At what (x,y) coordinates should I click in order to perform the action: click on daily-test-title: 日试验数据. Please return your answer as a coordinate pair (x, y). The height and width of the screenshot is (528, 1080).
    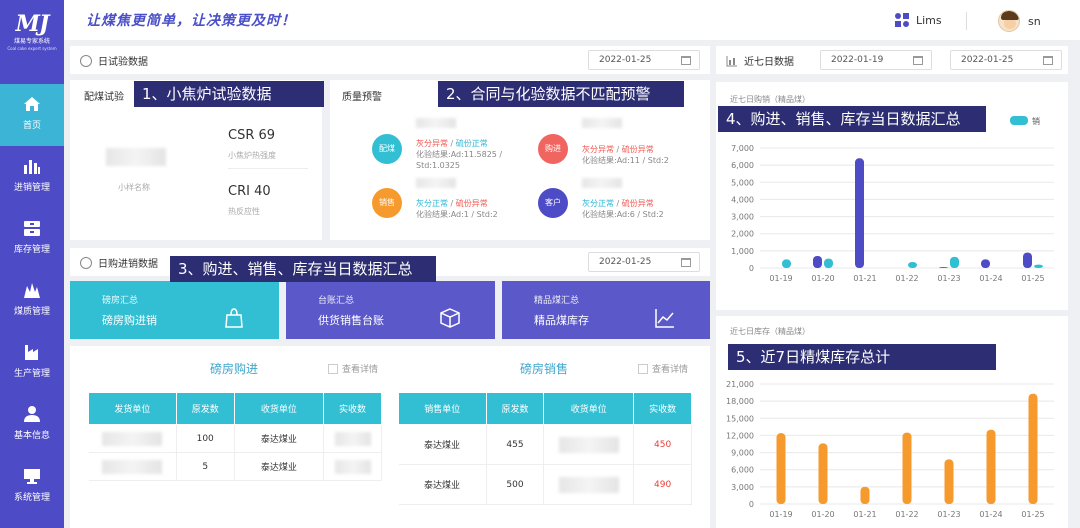
    Looking at the image, I should click on (114, 60).